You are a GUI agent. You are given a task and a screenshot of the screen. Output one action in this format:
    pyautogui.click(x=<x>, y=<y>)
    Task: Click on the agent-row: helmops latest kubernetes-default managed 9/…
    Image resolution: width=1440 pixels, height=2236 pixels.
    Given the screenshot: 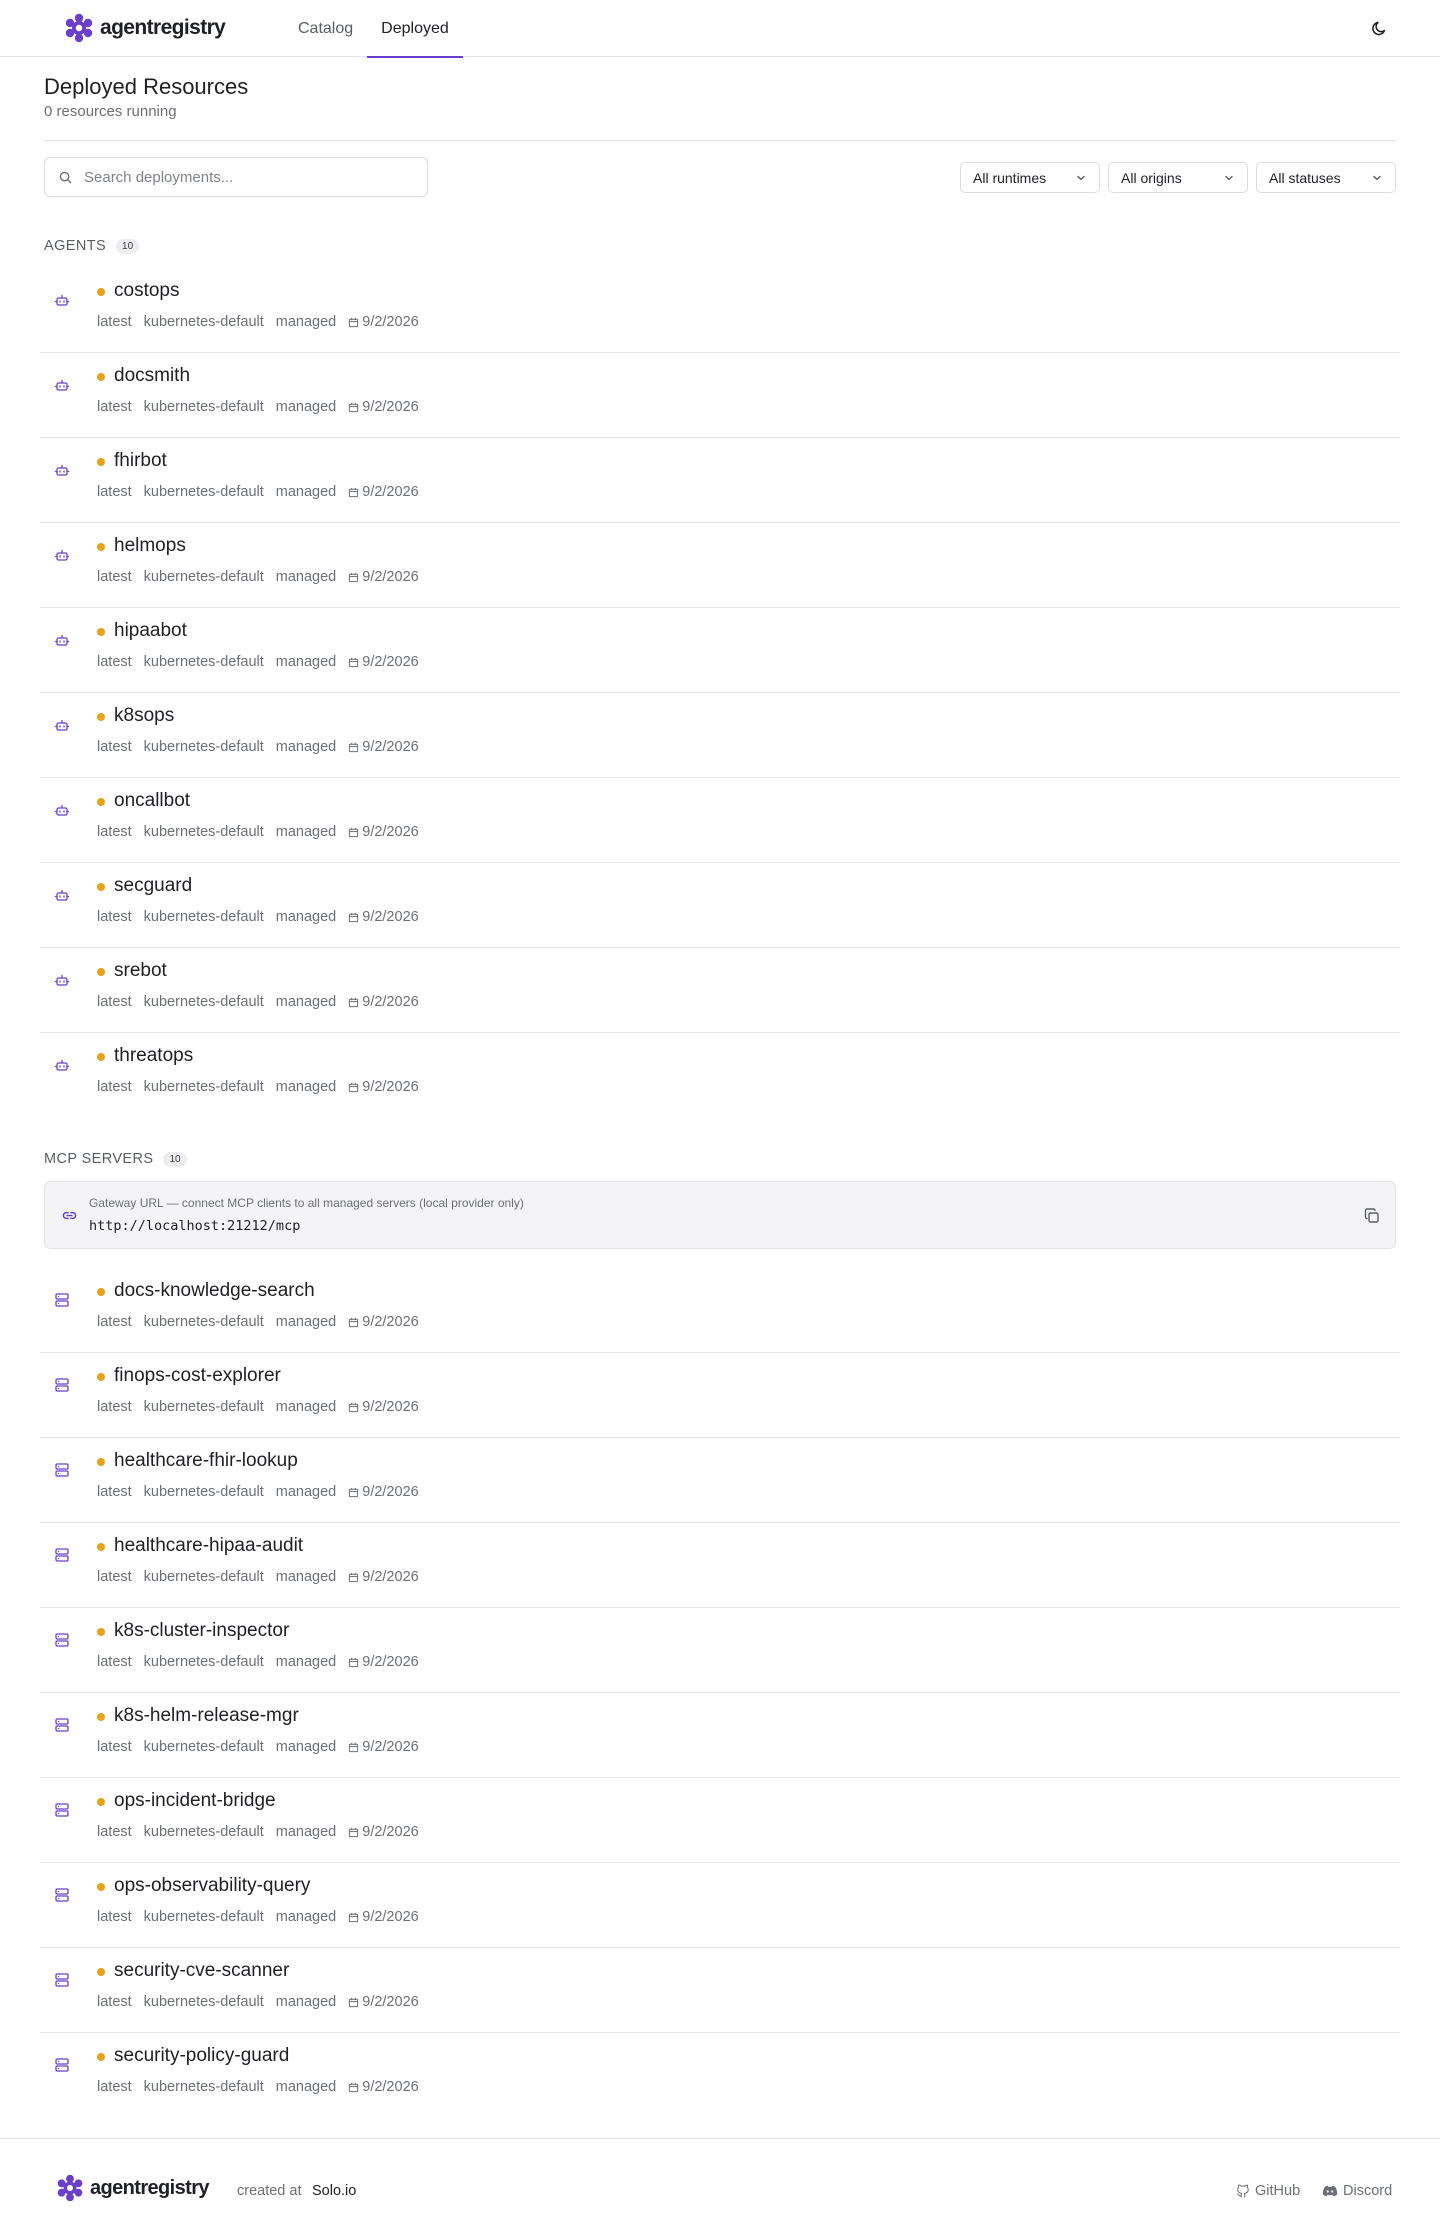 What is the action you would take?
    pyautogui.click(x=720, y=565)
    